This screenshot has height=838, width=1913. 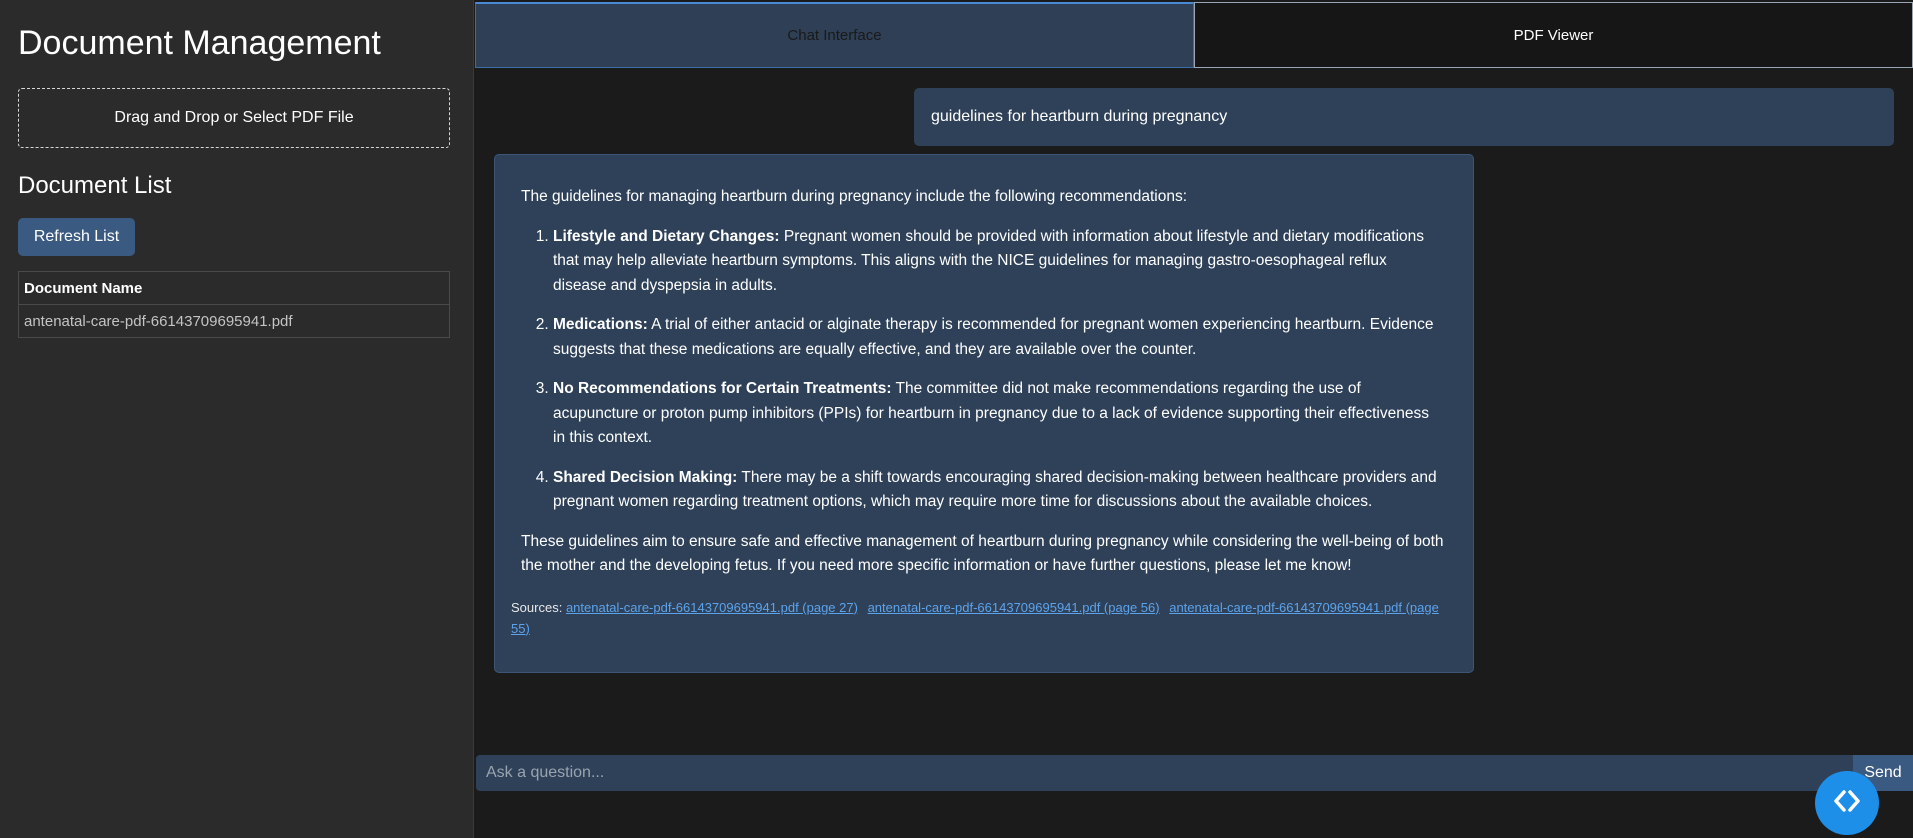 I want to click on document-list-title: Document List, so click(x=95, y=185).